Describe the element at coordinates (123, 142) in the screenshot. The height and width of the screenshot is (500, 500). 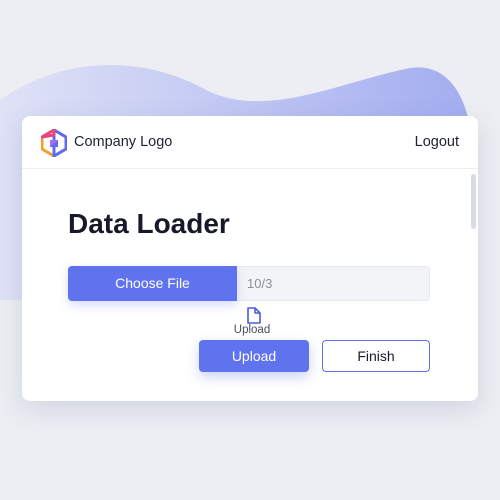
I see `company-logo-text: Company Logo` at that location.